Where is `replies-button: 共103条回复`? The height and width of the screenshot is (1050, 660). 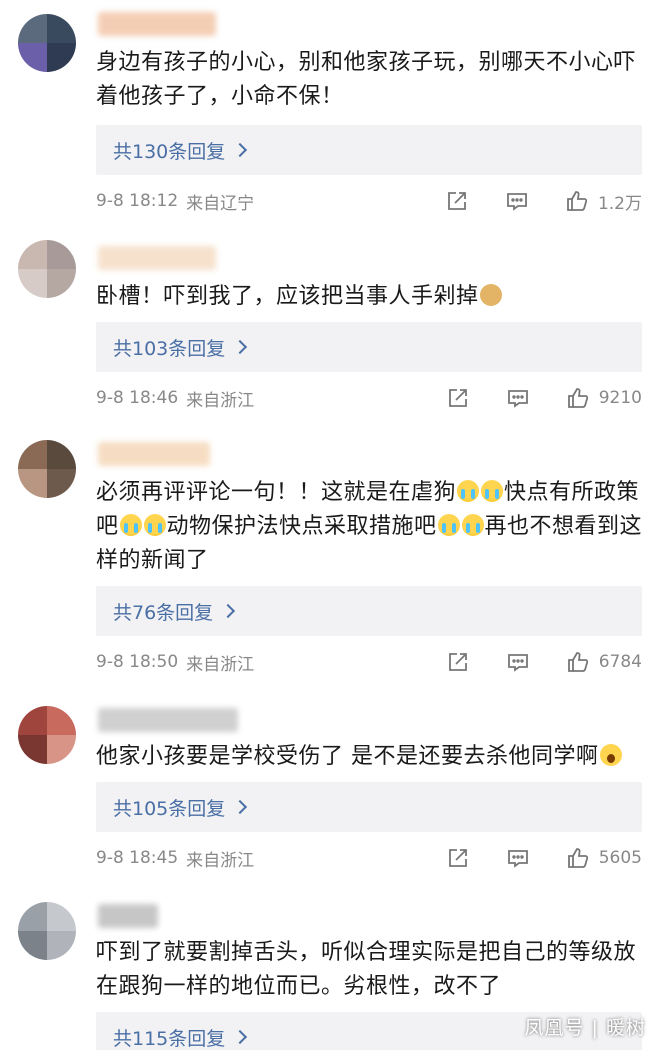
replies-button: 共103条回复 is located at coordinates (369, 347).